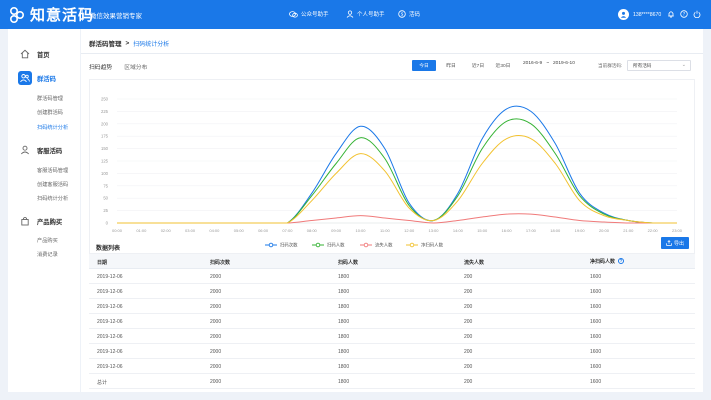  What do you see at coordinates (239, 230) in the screenshot?
I see `x-tick-label: 05:00` at bounding box center [239, 230].